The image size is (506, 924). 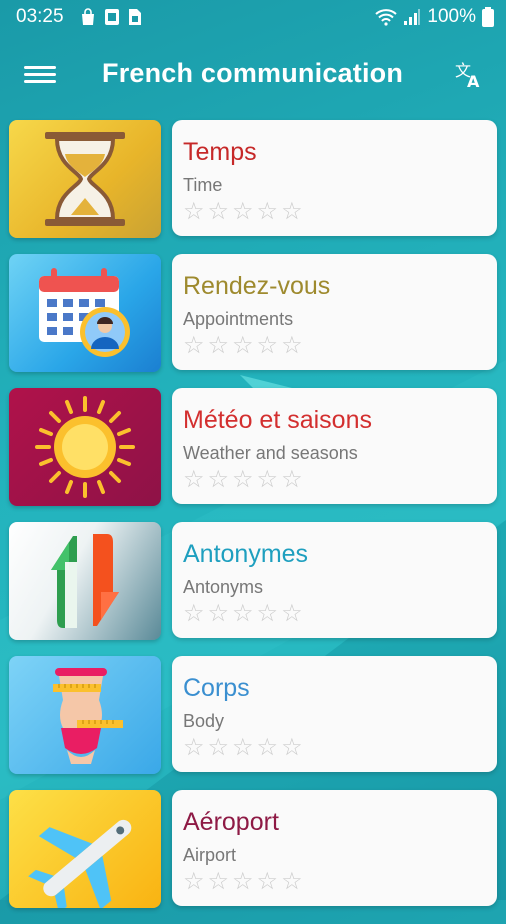 I want to click on airplane-icon, so click(x=85, y=849).